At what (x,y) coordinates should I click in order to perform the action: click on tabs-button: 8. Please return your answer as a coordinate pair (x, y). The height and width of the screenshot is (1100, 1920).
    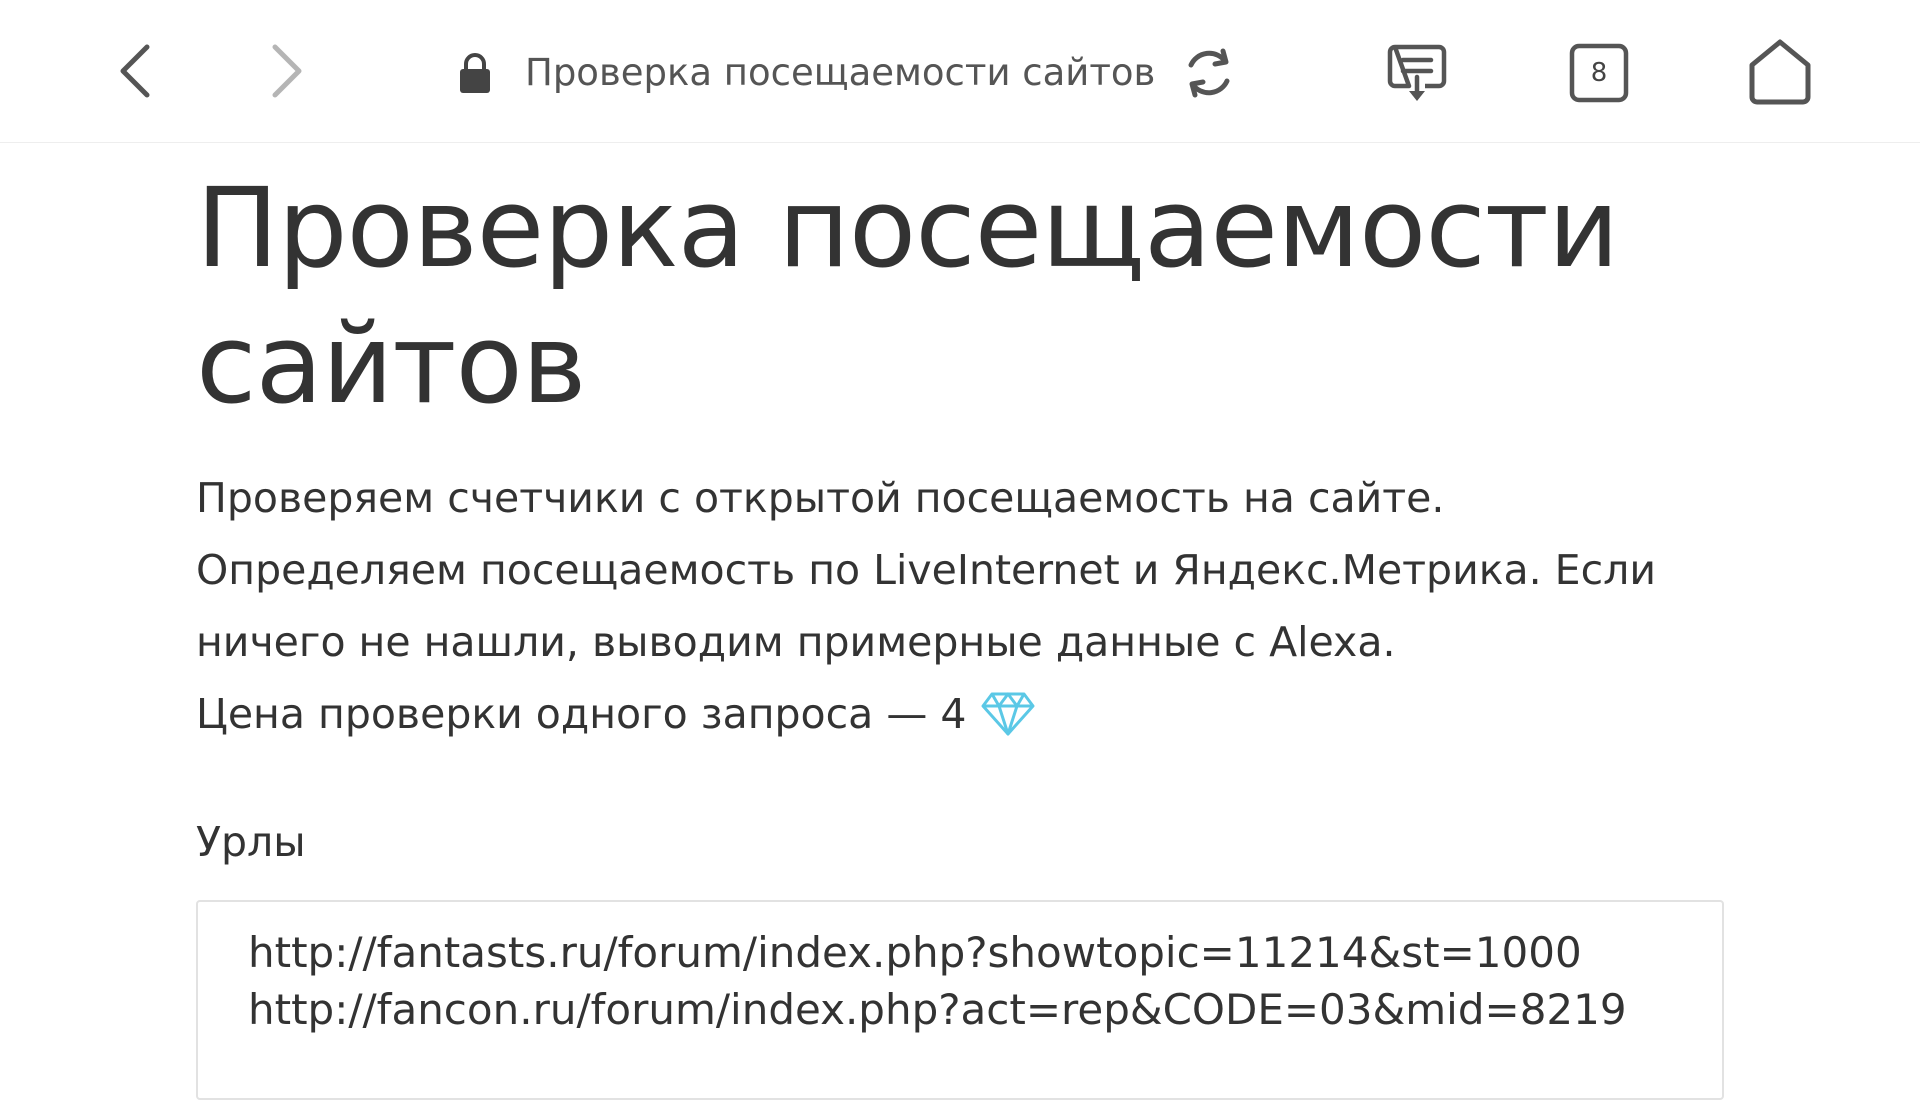
    Looking at the image, I should click on (1599, 73).